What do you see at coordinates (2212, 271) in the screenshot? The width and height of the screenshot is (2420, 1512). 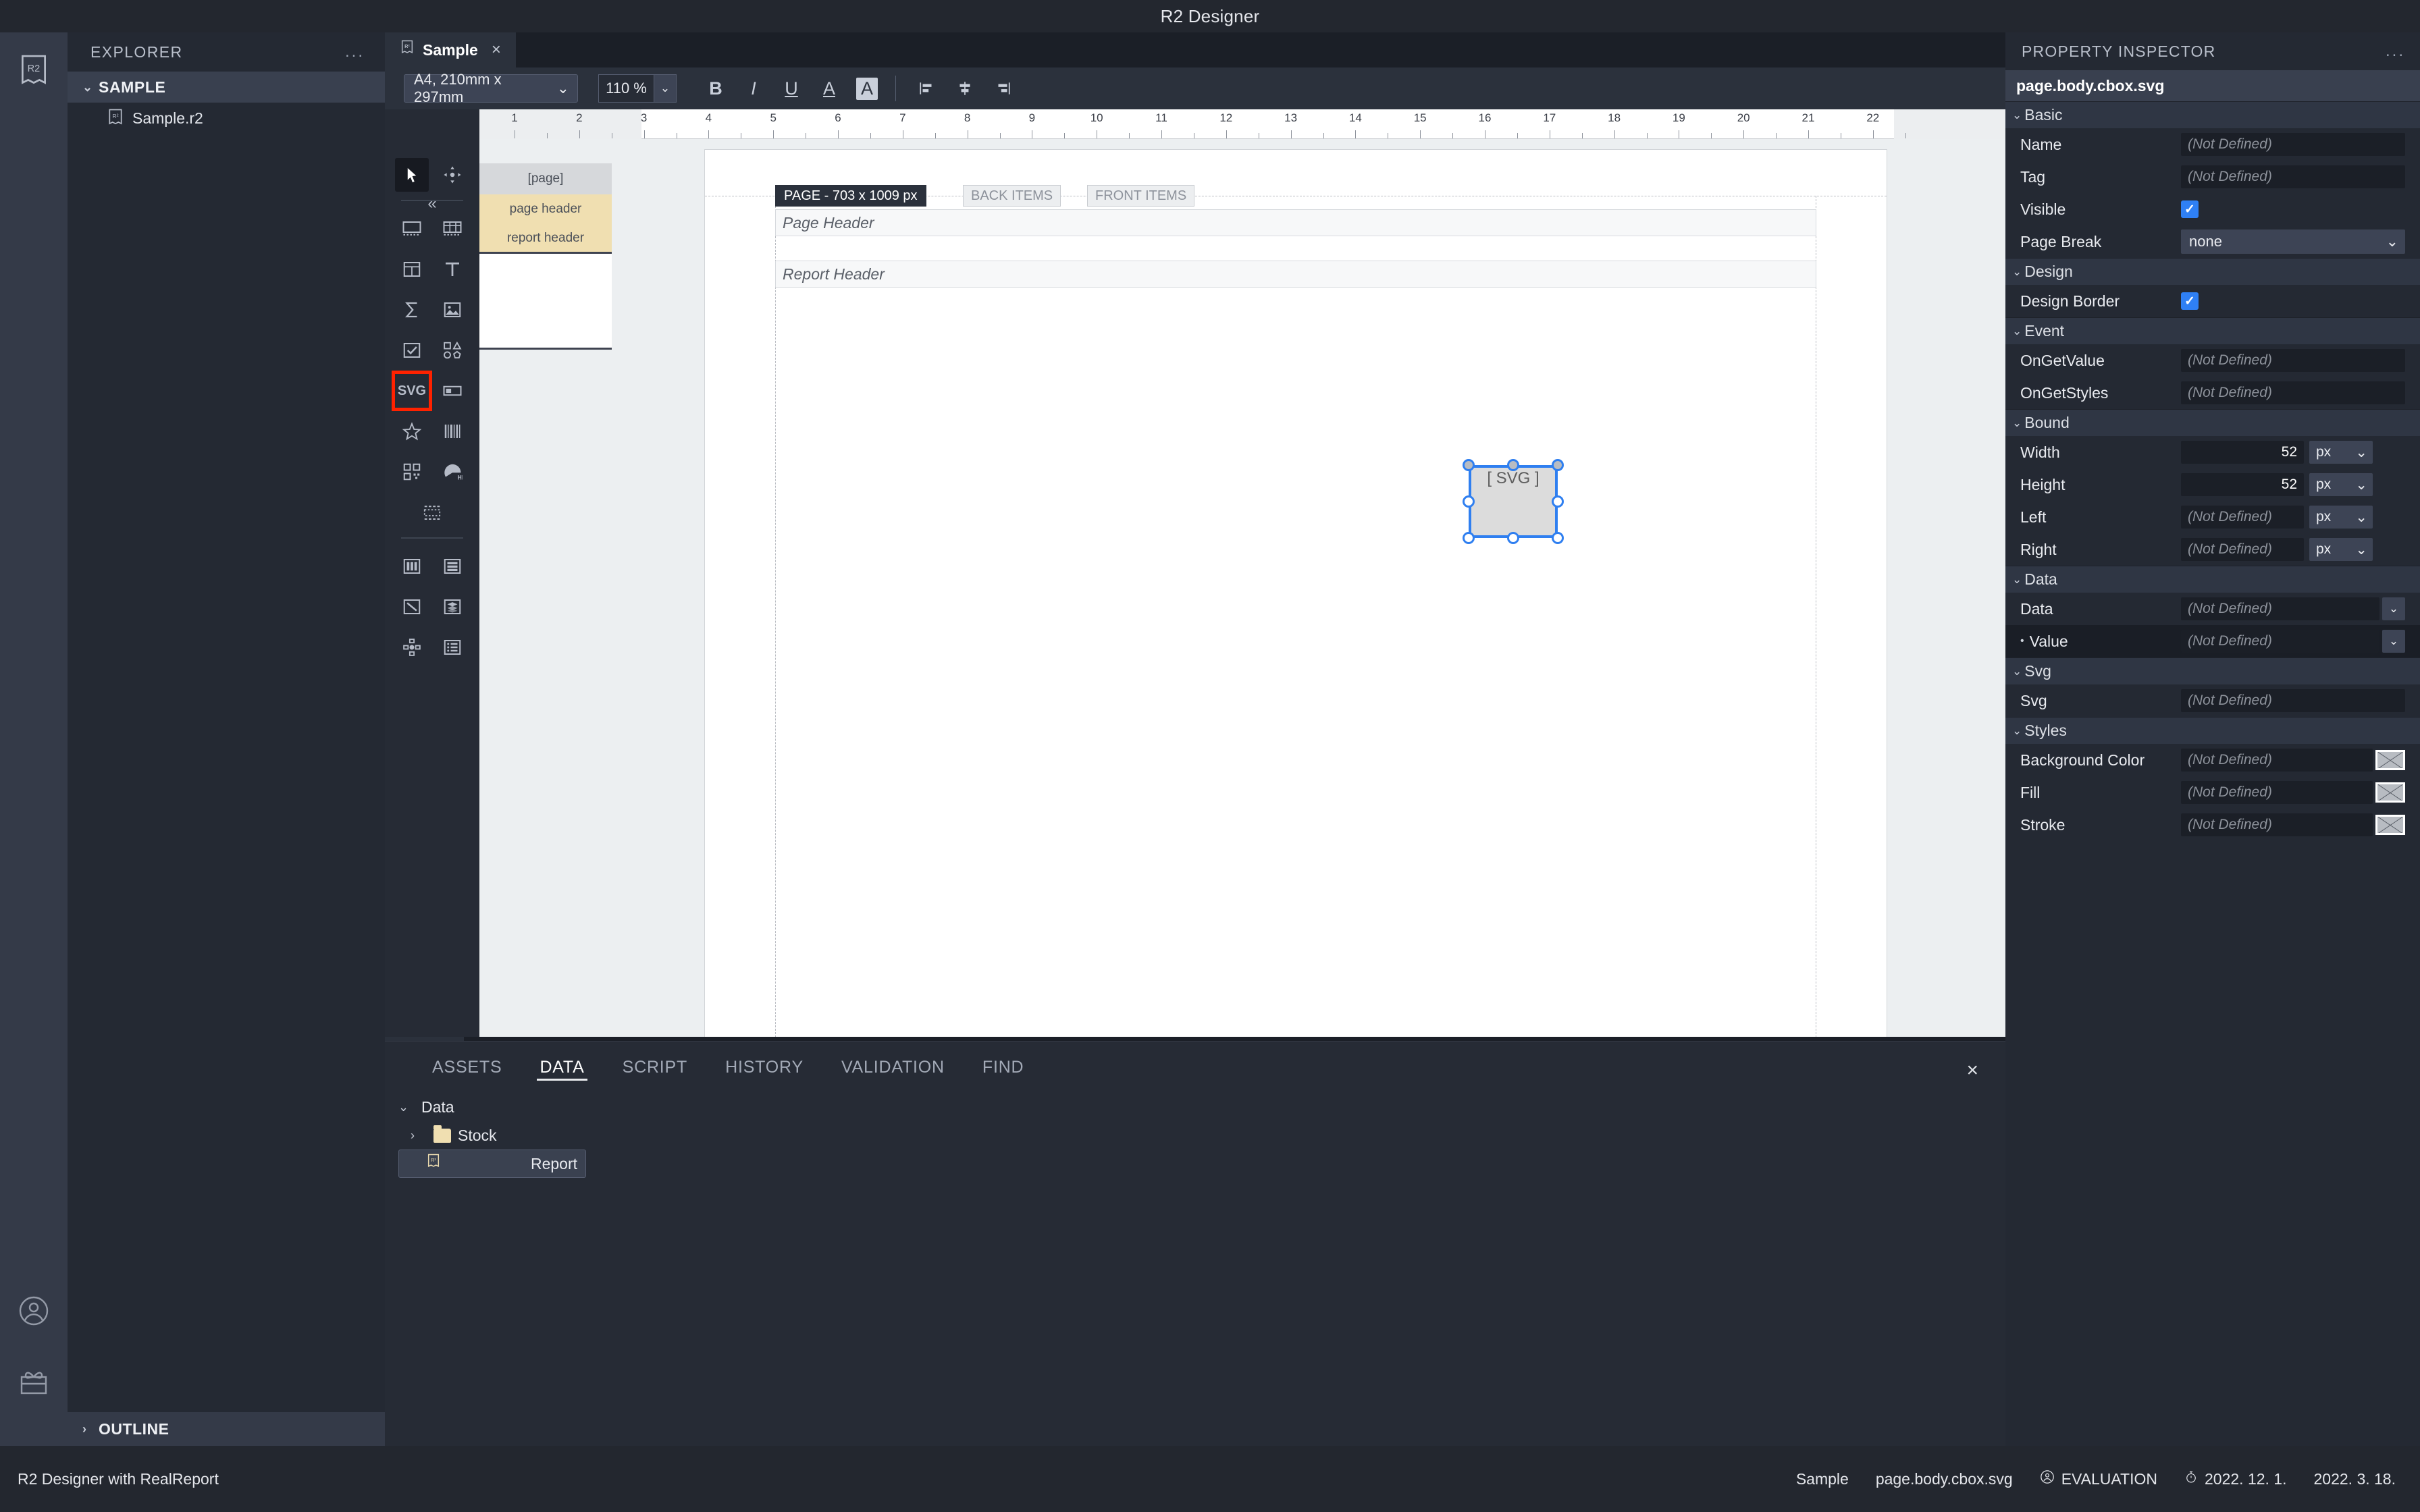 I see `inspector-group-design: ⌄ Design` at bounding box center [2212, 271].